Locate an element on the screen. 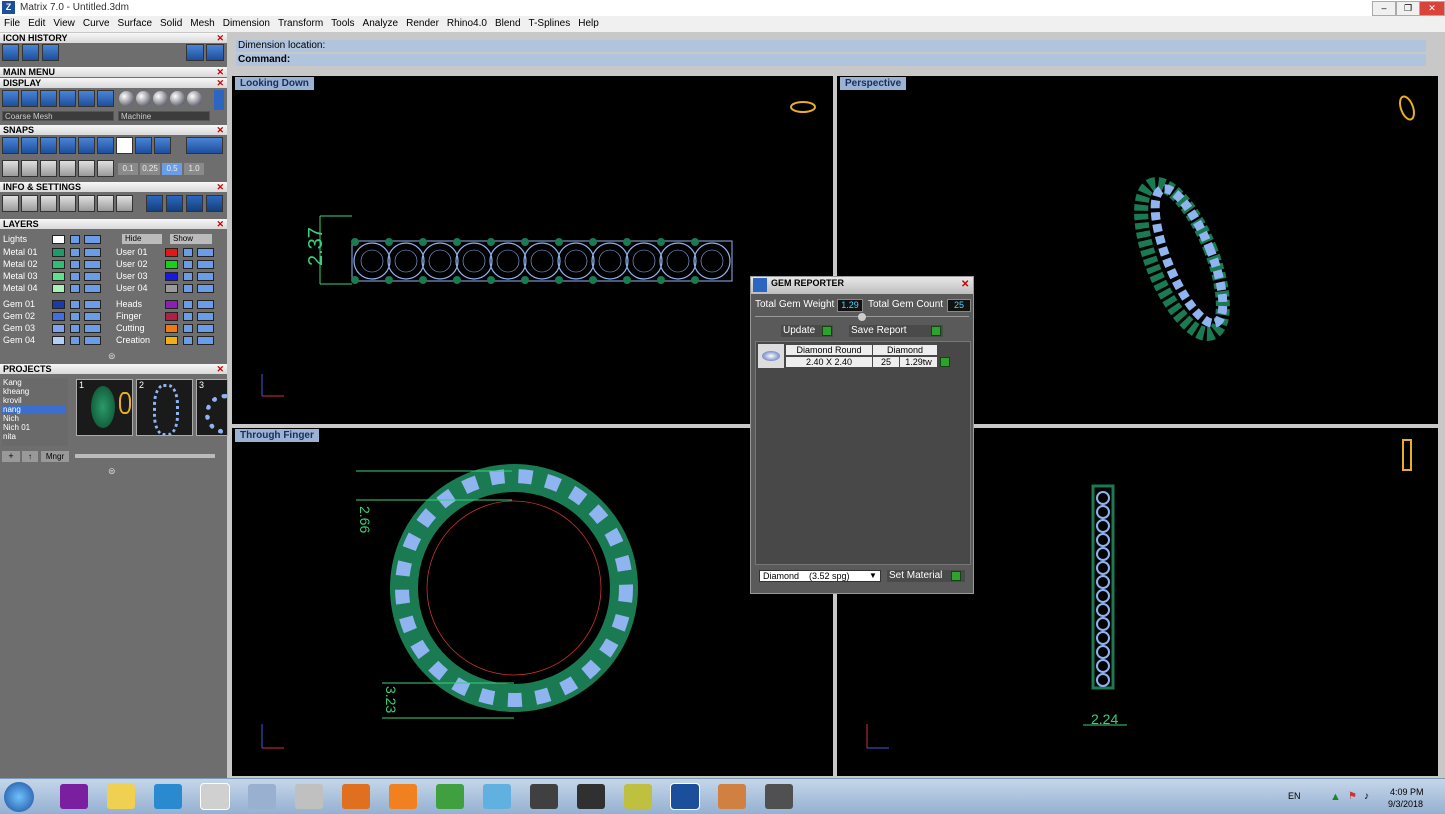 The image size is (1445, 814). main-menu-header: MAIN MENU ✕ is located at coordinates (113, 72).